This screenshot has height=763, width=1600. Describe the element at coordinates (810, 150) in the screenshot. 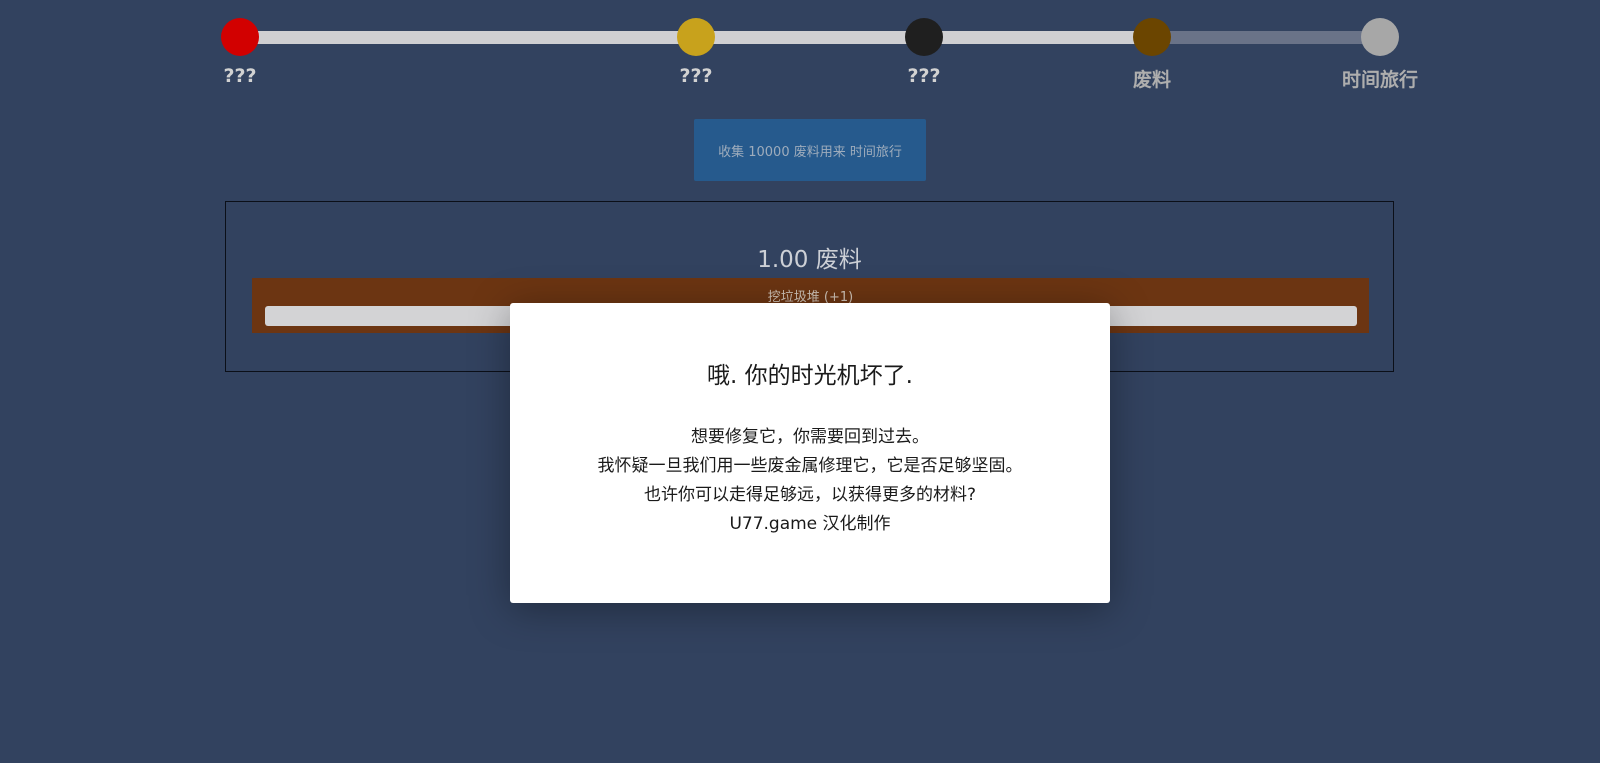

I see `time-travel-goal-button: 收集 10000 废料用来 时间旅行` at that location.